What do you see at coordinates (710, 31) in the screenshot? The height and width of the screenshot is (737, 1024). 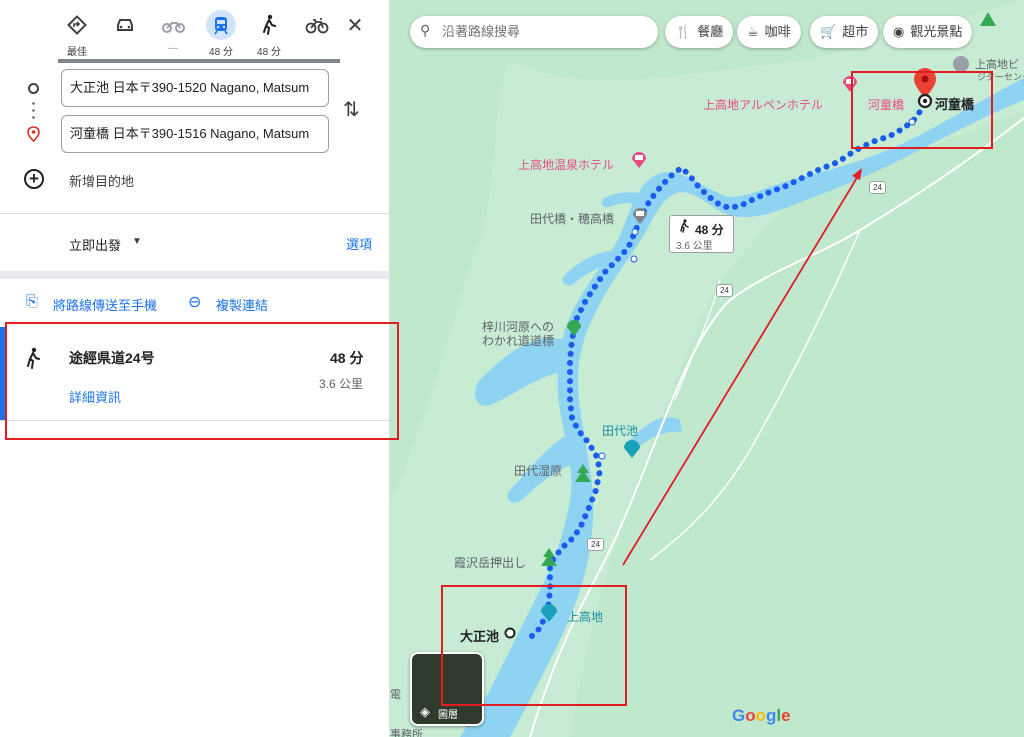 I see `chip-label: 餐廳` at bounding box center [710, 31].